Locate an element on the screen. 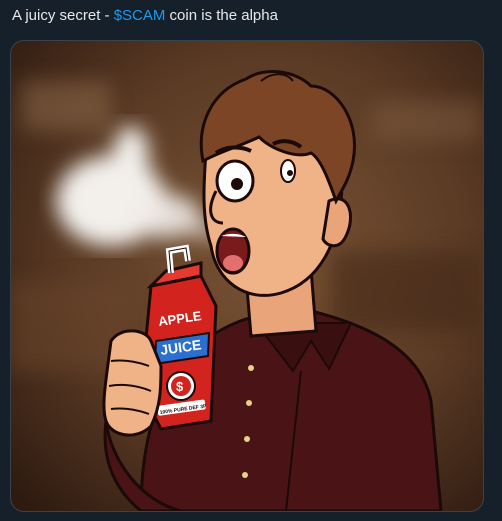  tweet-text: A juicy secret - $SCAM coin is the alpha is located at coordinates (145, 16).